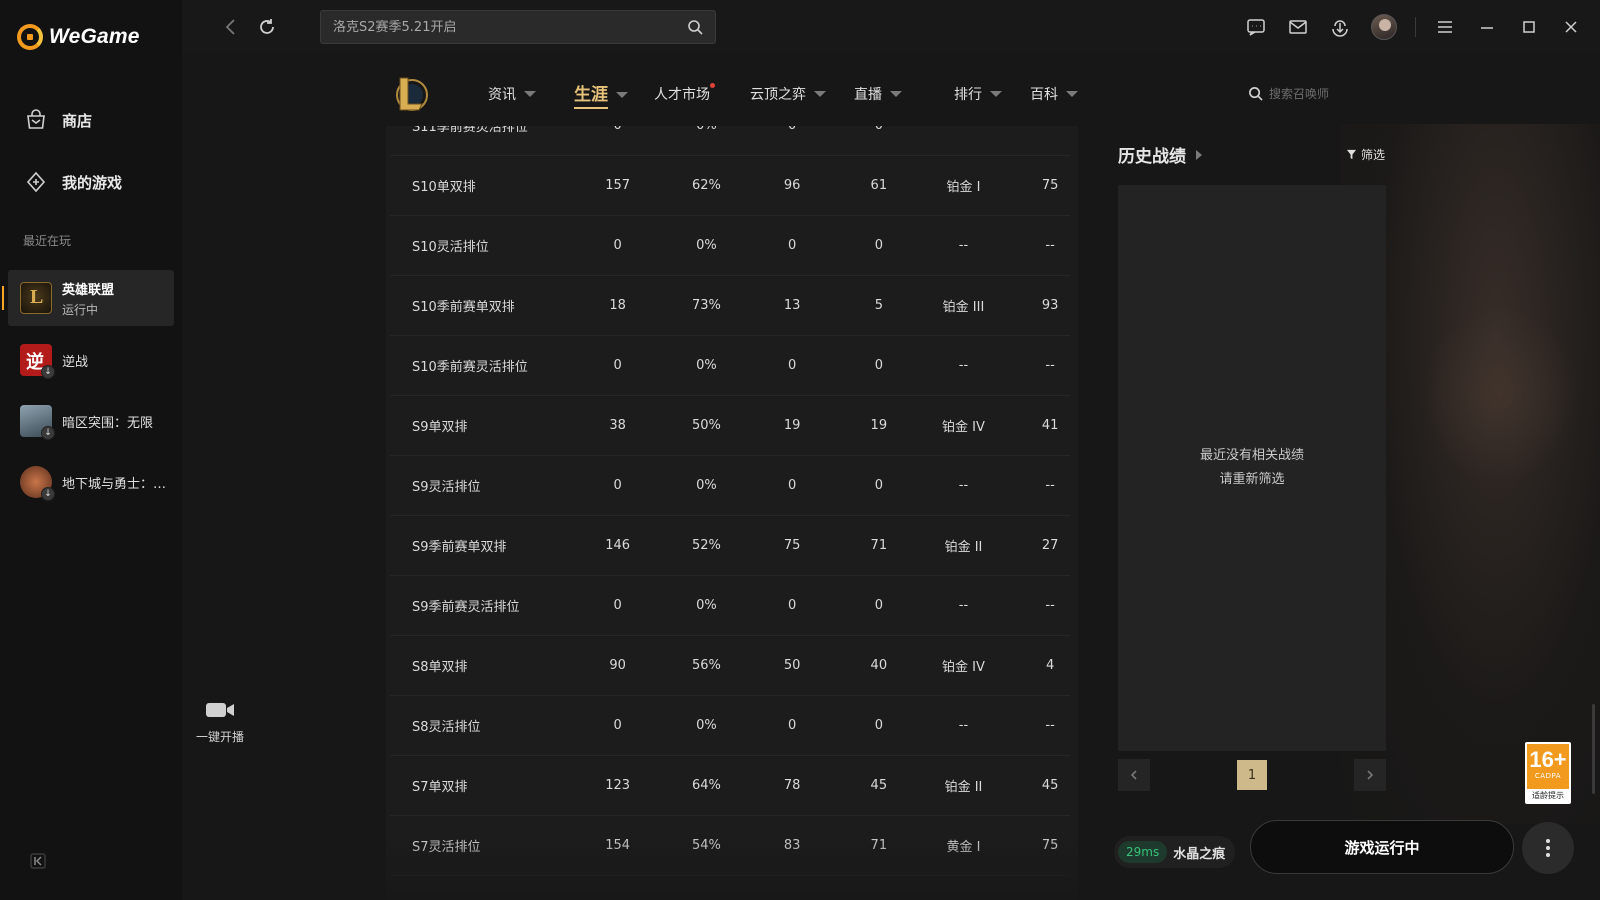 The image size is (1600, 900). What do you see at coordinates (1382, 847) in the screenshot?
I see `game-running-button: 游戏运行中` at bounding box center [1382, 847].